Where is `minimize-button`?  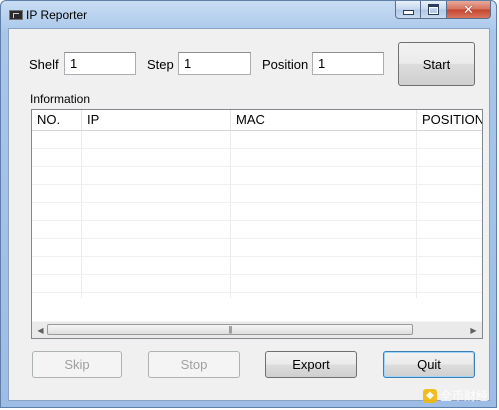
minimize-button is located at coordinates (408, 10).